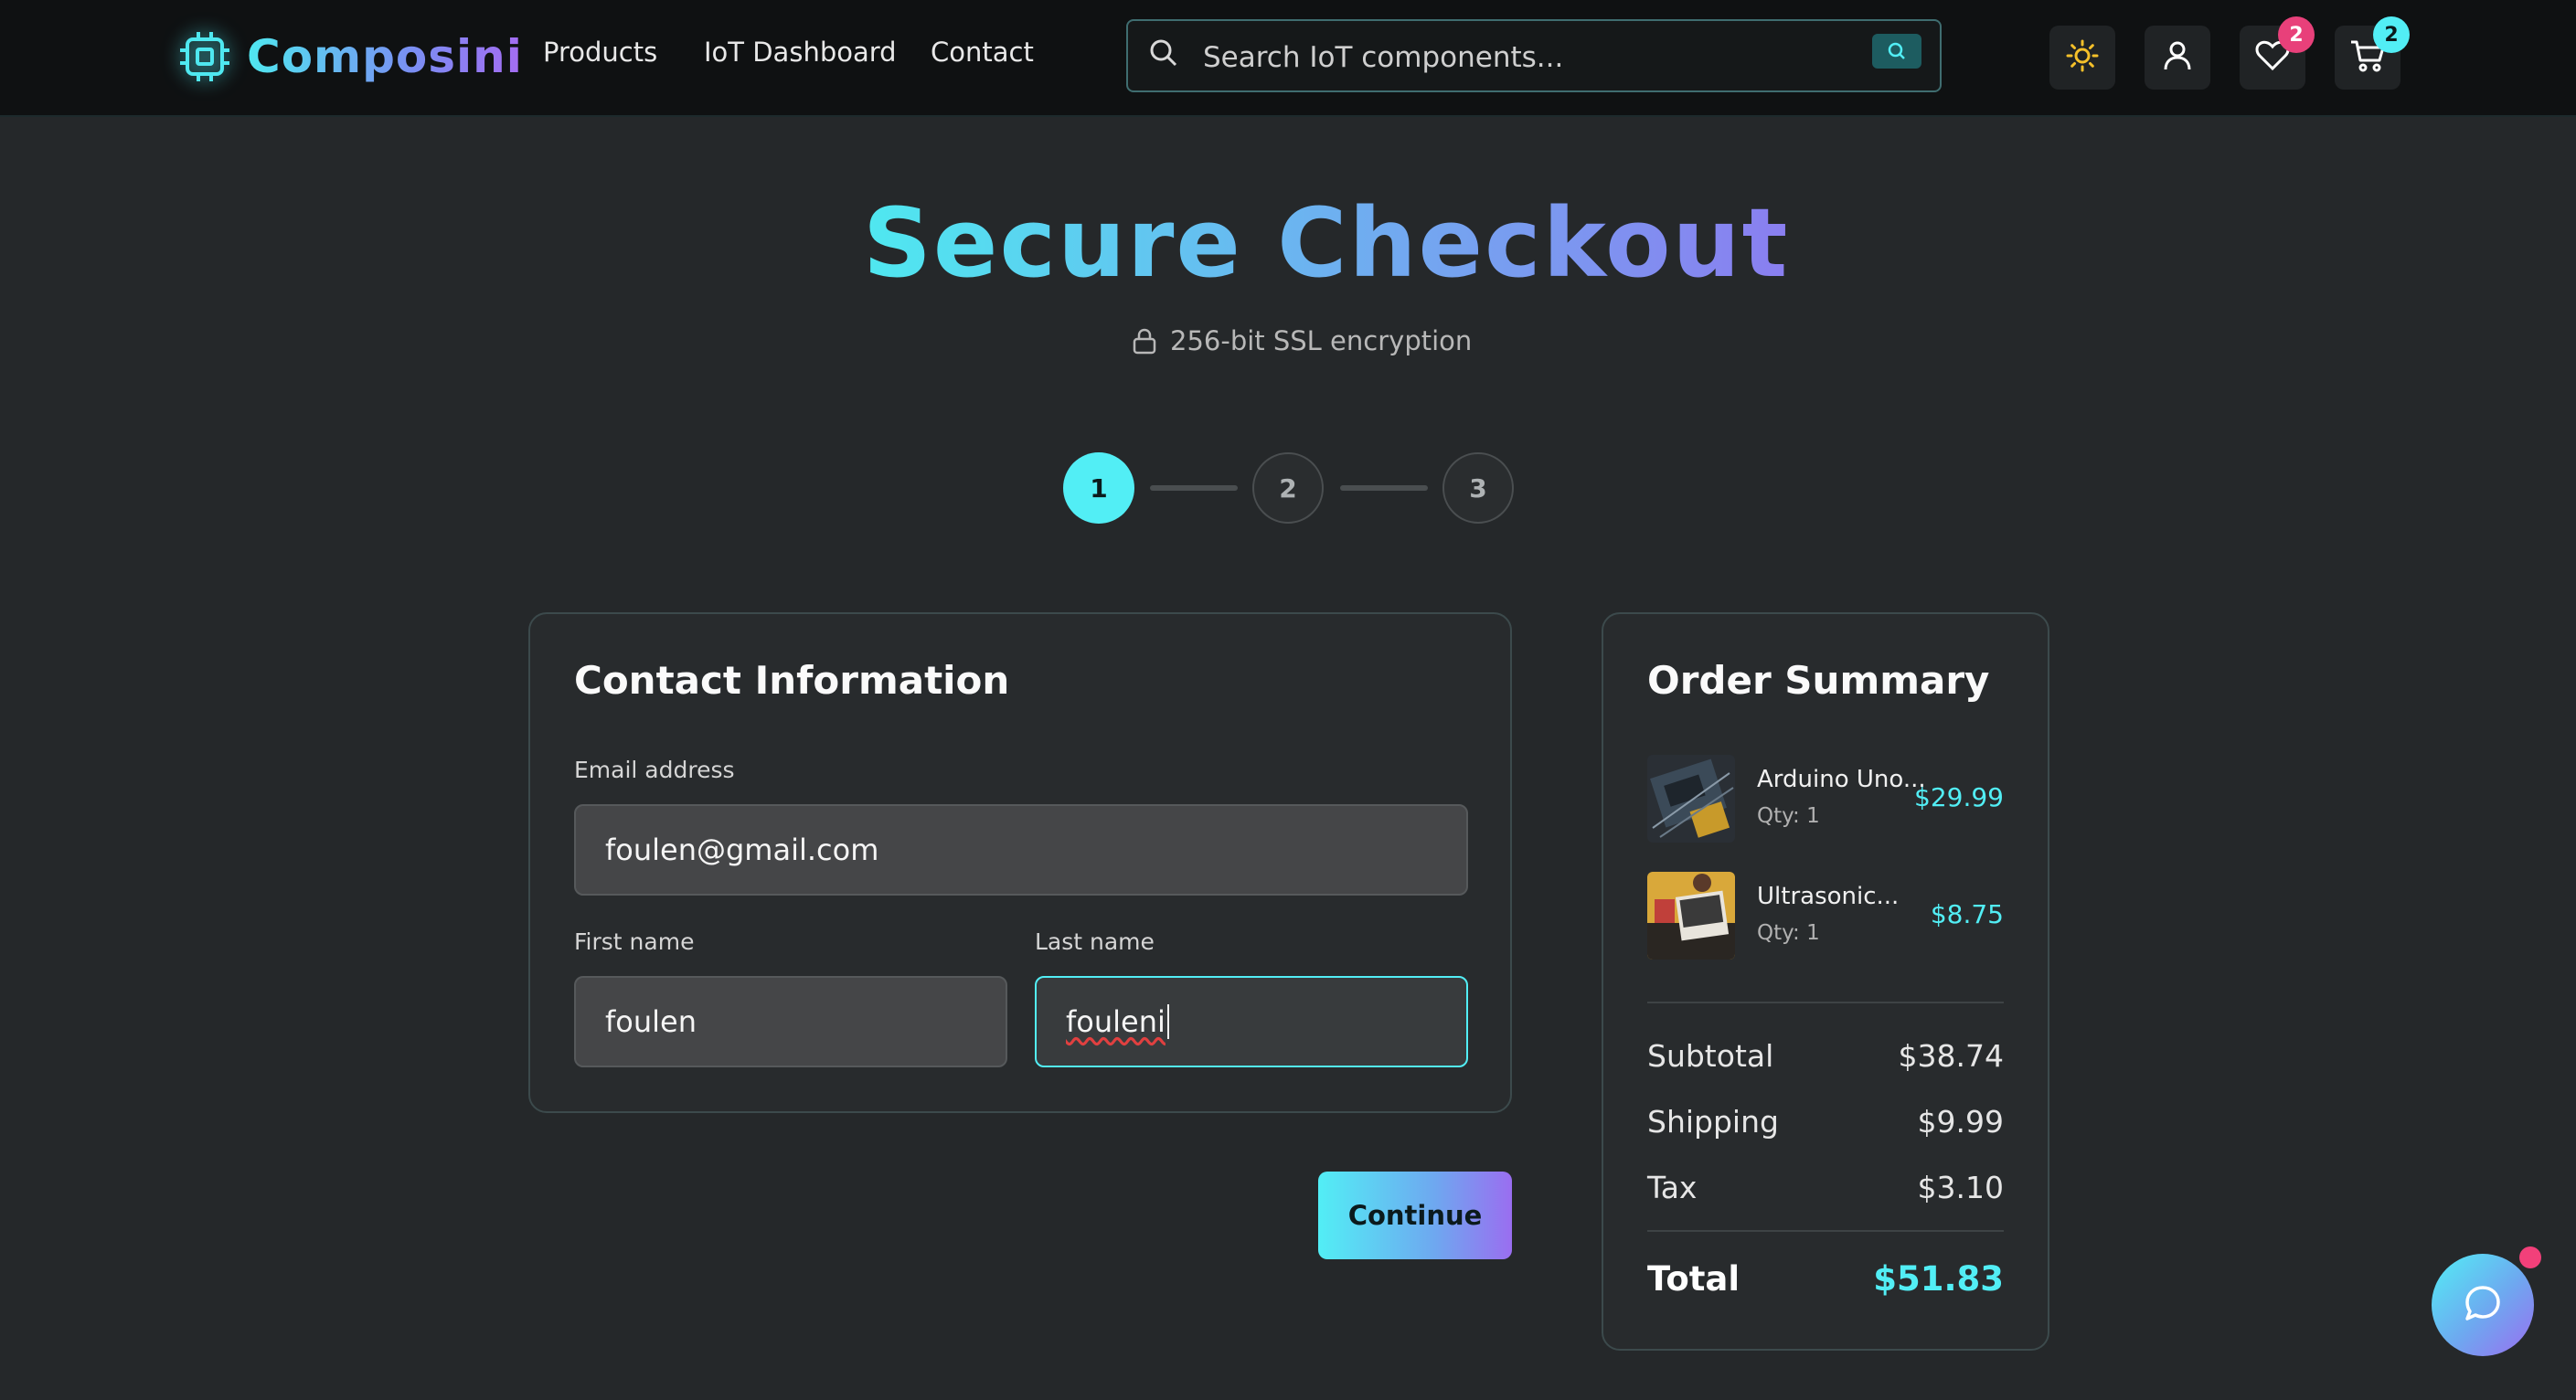  Describe the element at coordinates (792, 680) in the screenshot. I see `contact-information-title: Contact Information` at that location.